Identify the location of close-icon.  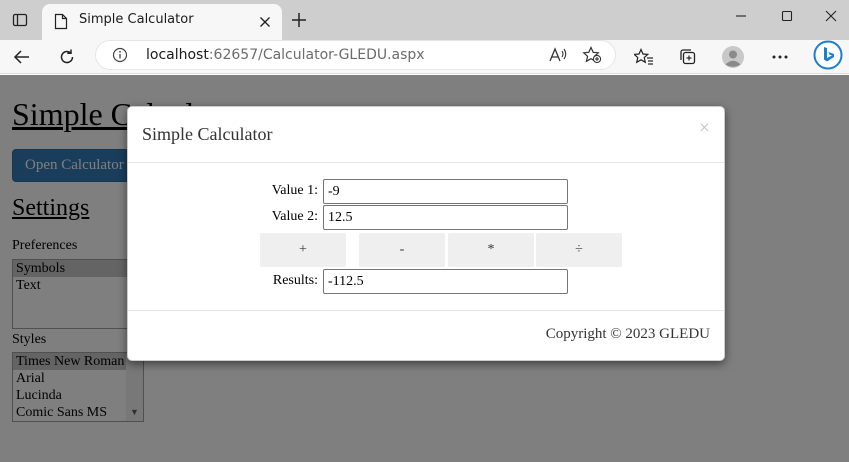
(831, 16).